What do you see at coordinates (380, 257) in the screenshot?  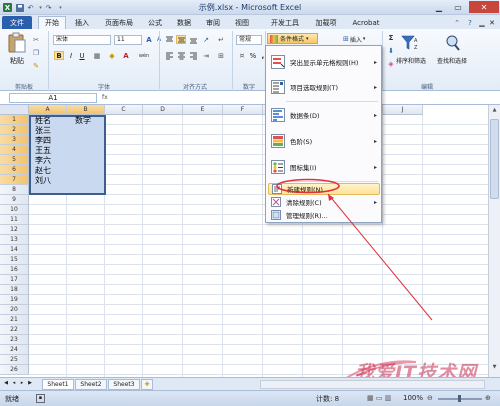 I see `annotation-arrow-line` at bounding box center [380, 257].